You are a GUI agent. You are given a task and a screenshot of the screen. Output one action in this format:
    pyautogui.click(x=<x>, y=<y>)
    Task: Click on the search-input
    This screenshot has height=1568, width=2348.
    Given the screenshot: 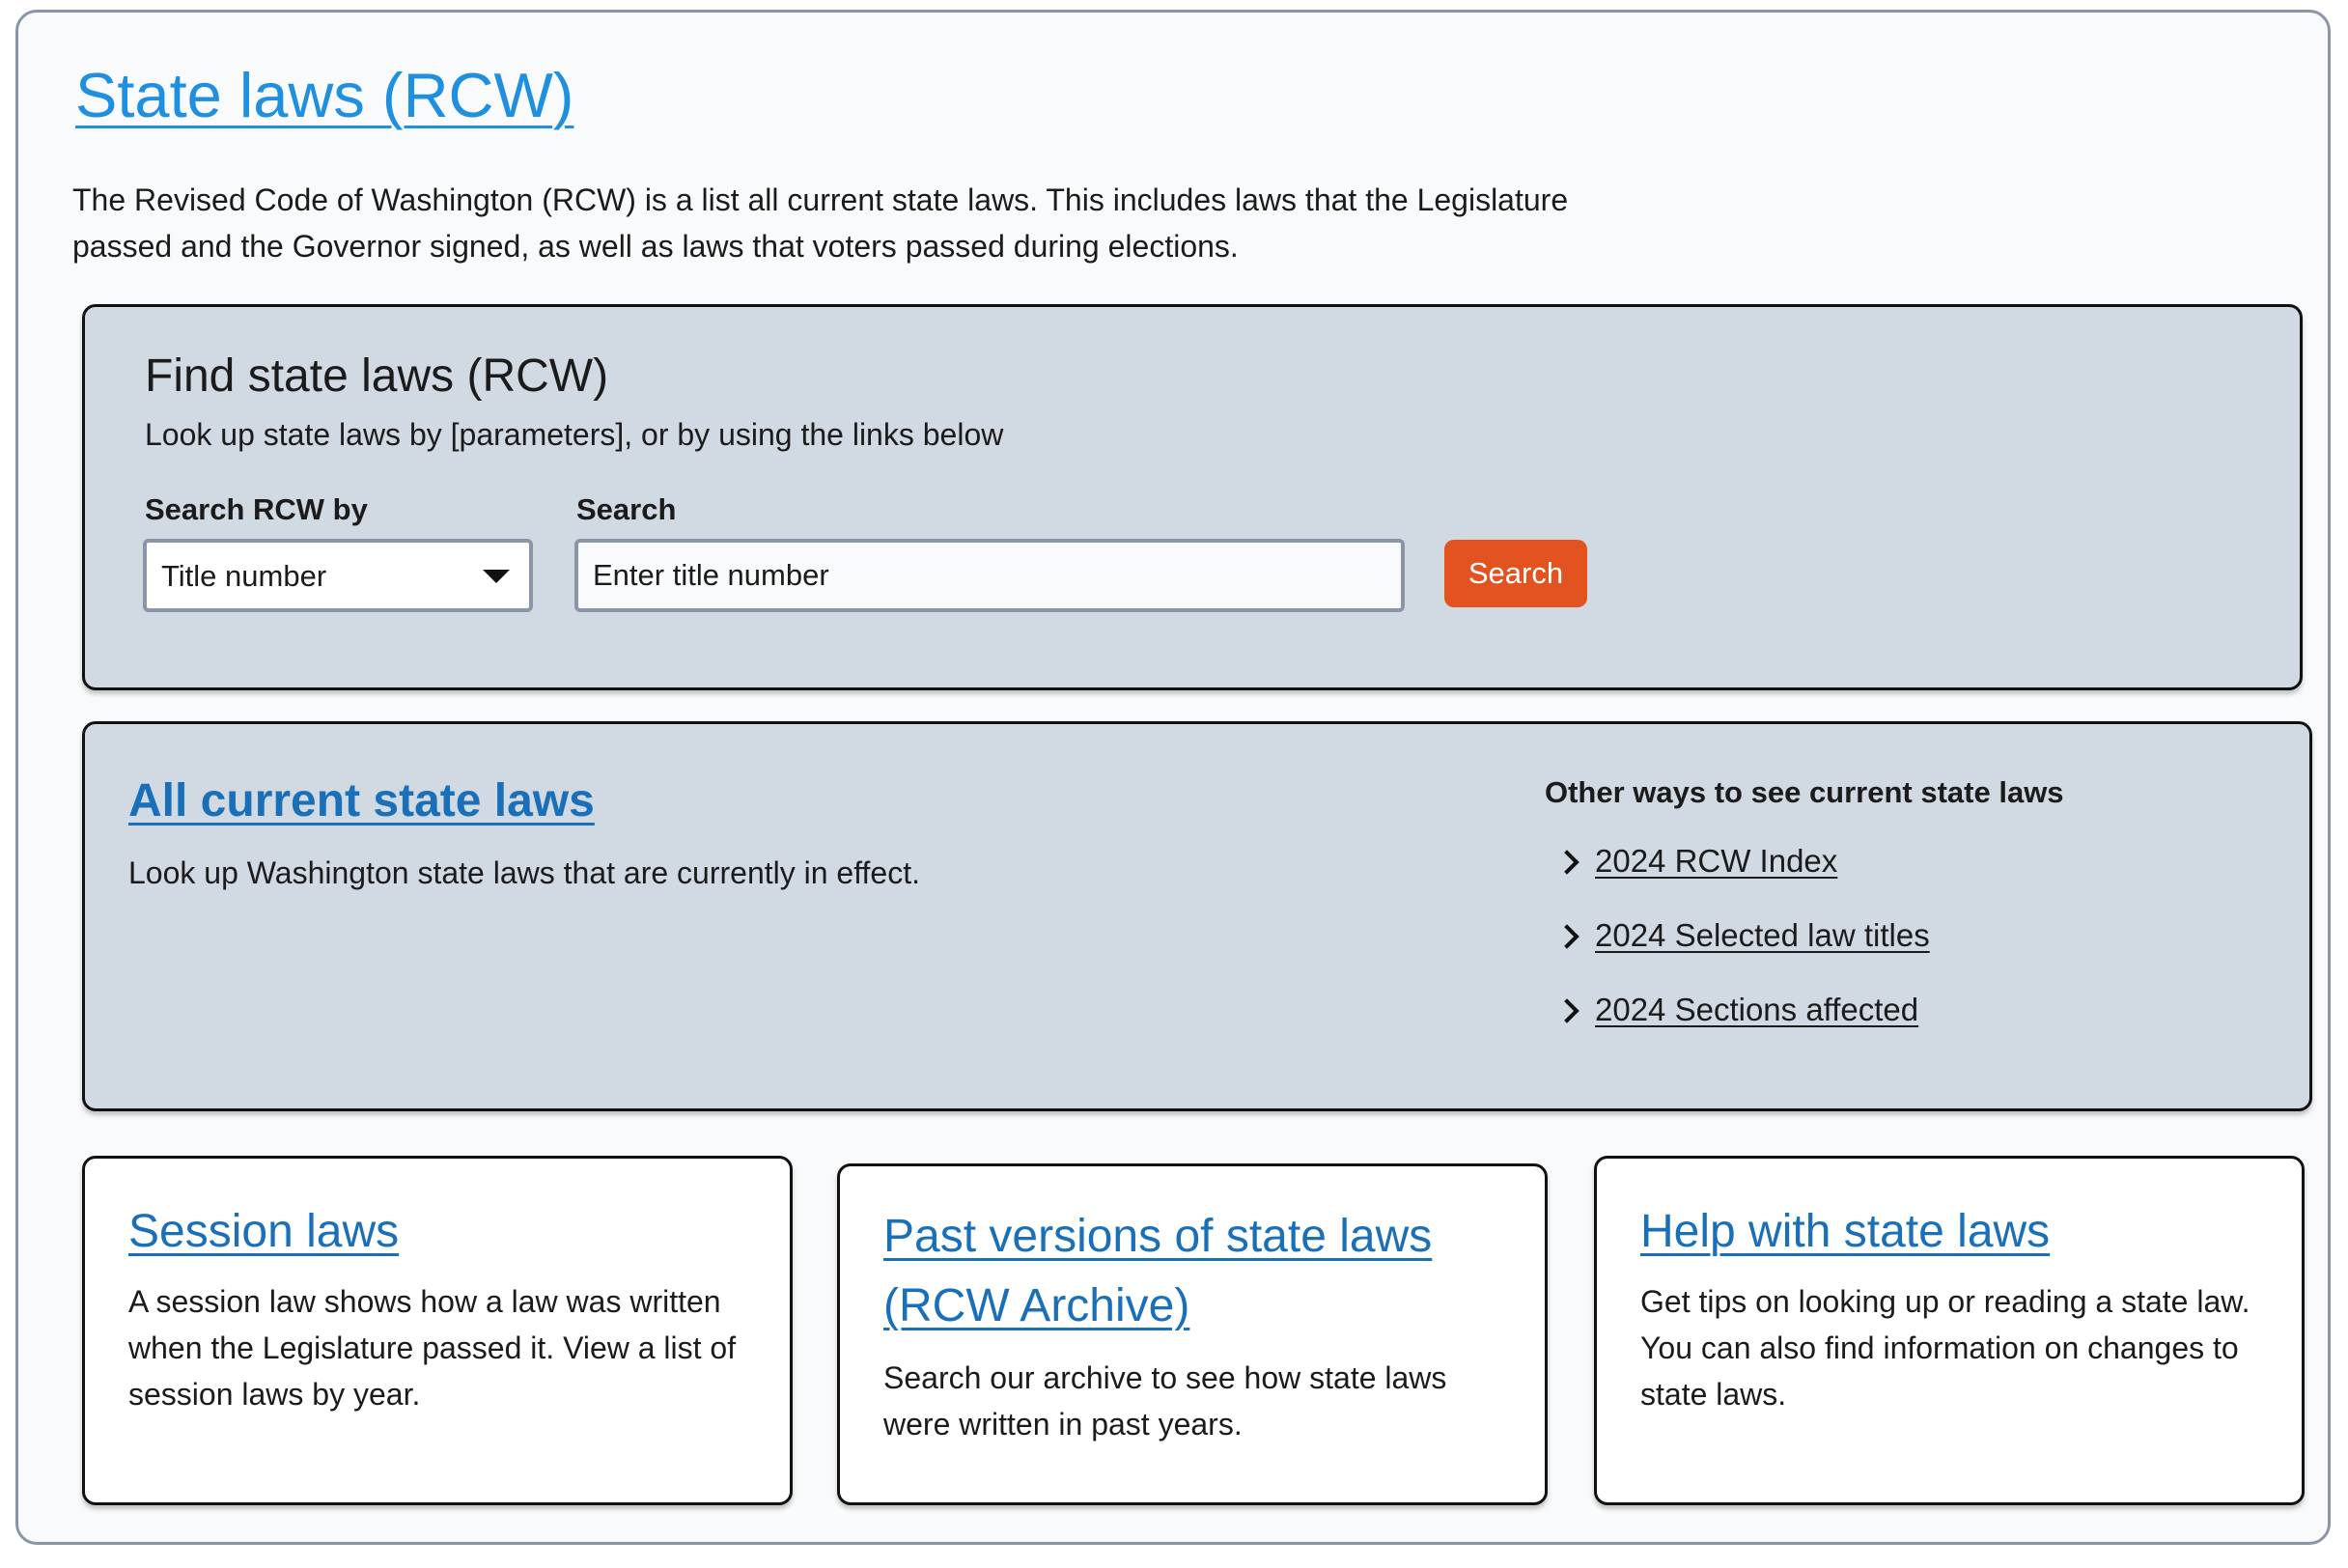 What is the action you would take?
    pyautogui.click(x=989, y=575)
    